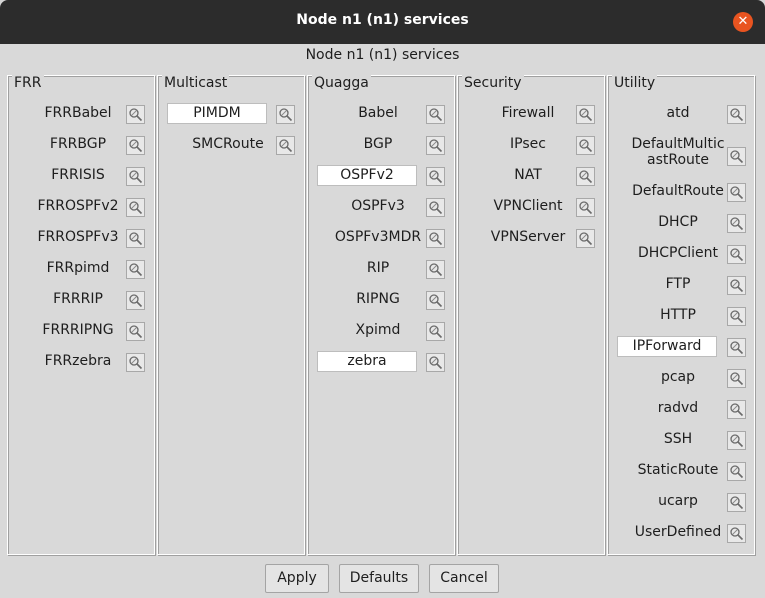  Describe the element at coordinates (678, 470) in the screenshot. I see `service-toggle-staticroute: StaticRoute` at that location.